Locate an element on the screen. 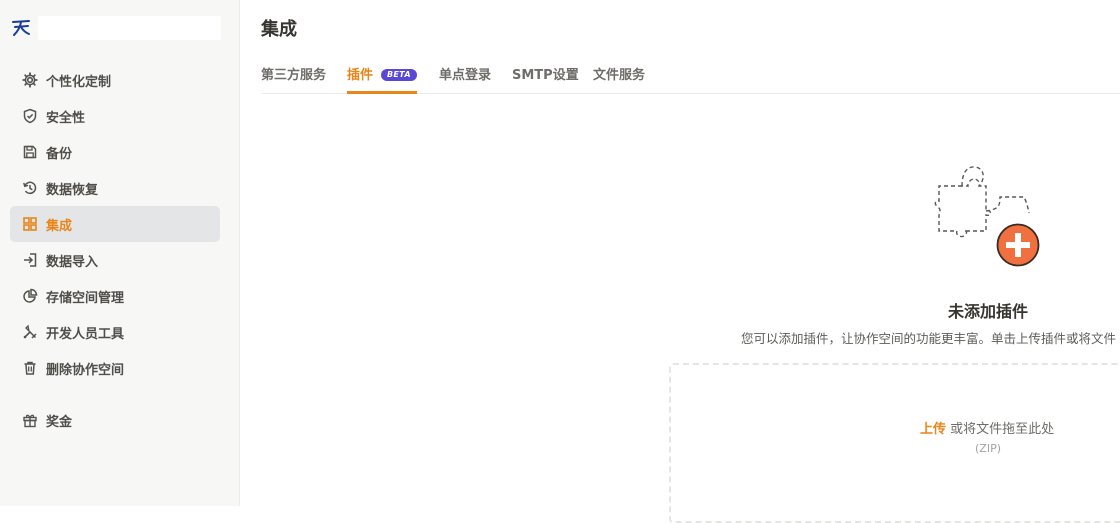 The height and width of the screenshot is (523, 1120). sidebar-item-storage: 存储空间管理 is located at coordinates (115, 296).